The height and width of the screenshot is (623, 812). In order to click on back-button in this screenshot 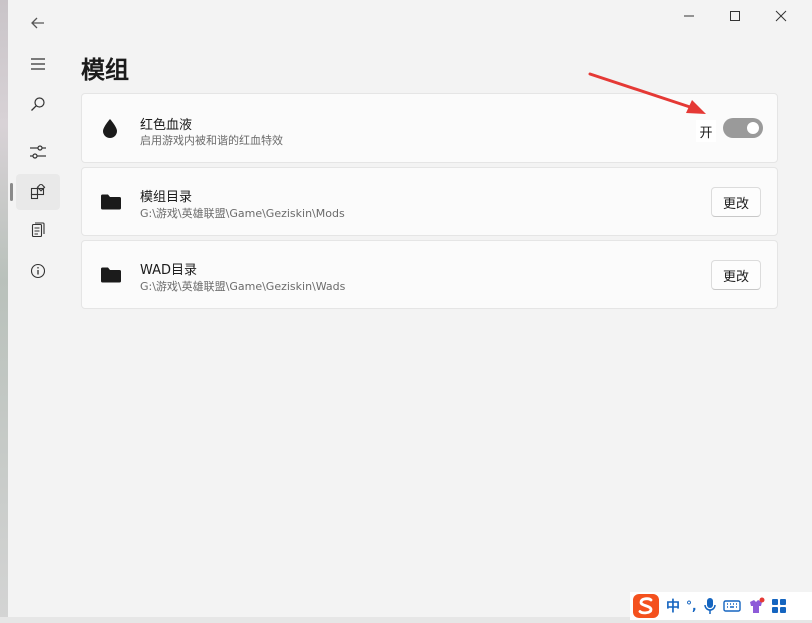, I will do `click(38, 23)`.